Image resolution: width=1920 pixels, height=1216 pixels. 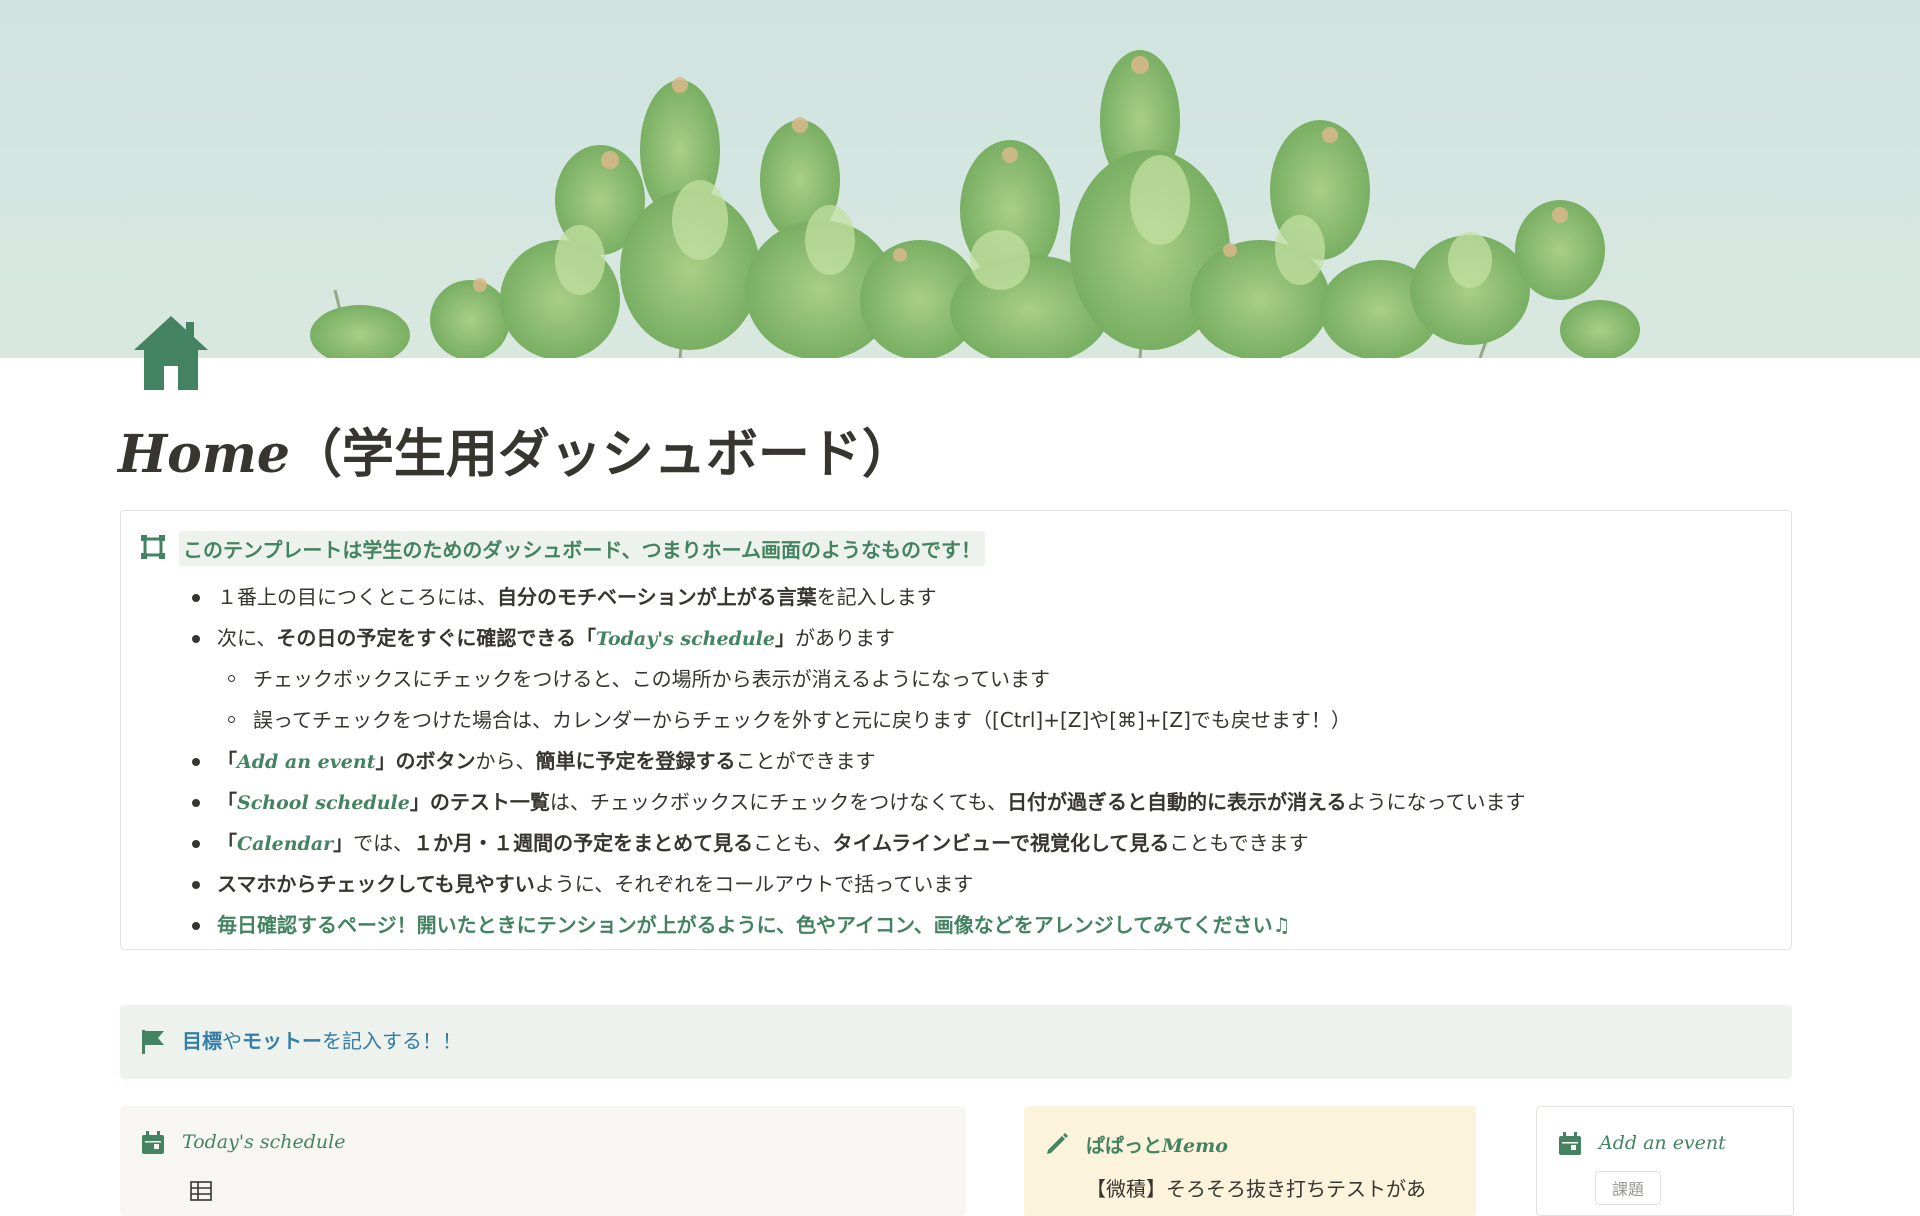 I want to click on add-event-title: Add an event, so click(x=1662, y=1143).